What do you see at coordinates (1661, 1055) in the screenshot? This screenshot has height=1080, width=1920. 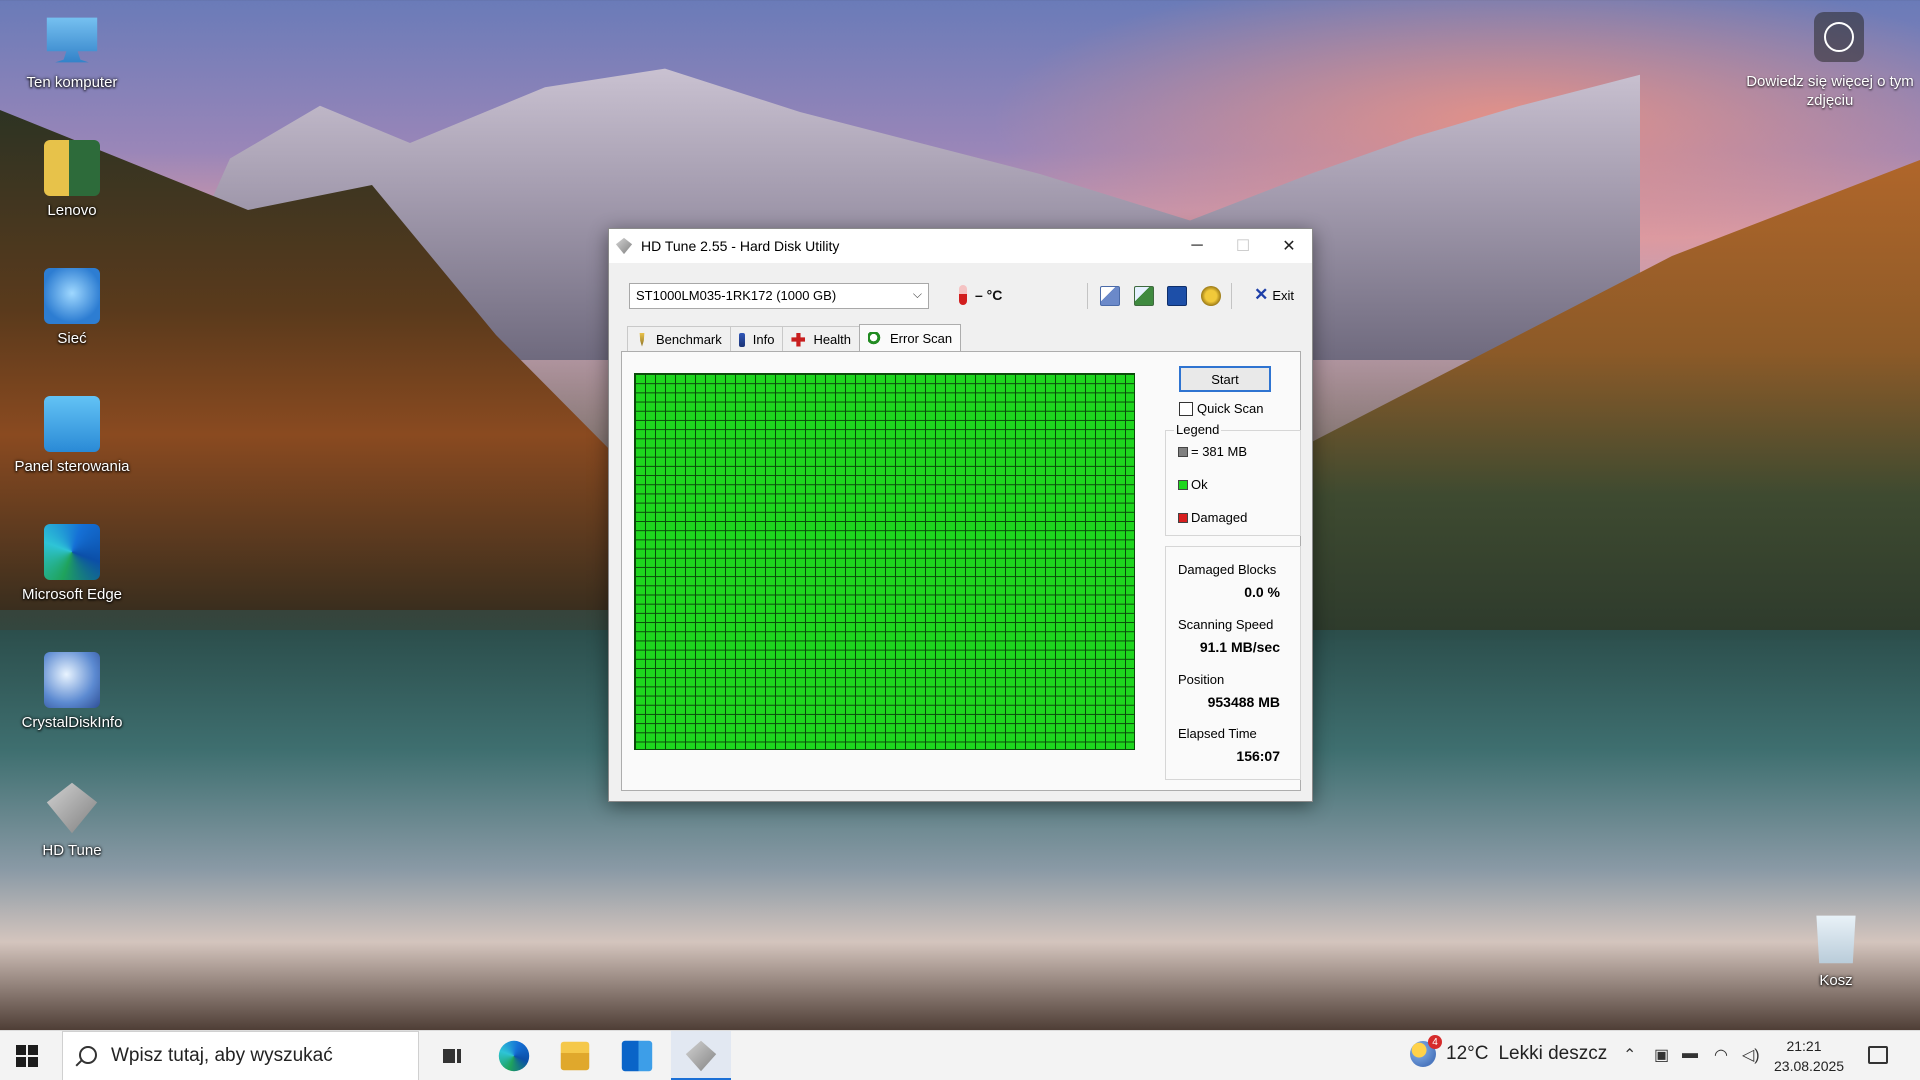 I see `meet-icon: ▣` at bounding box center [1661, 1055].